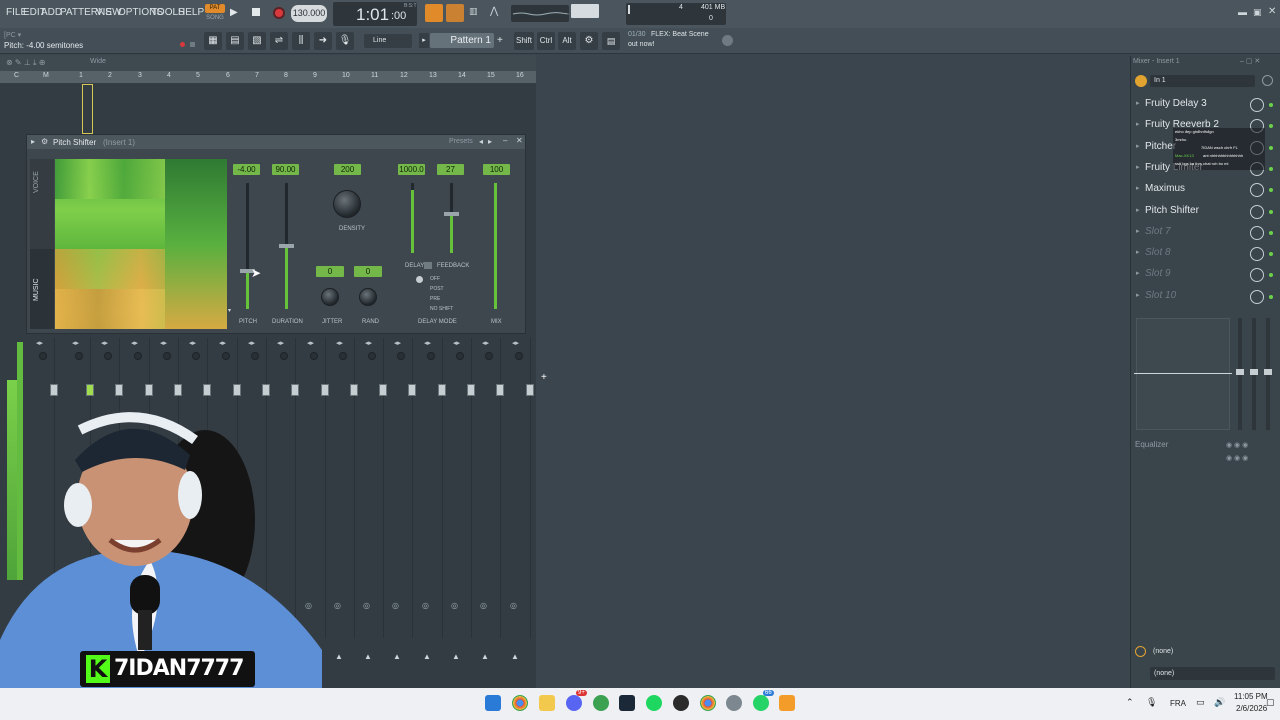 The width and height of the screenshot is (1280, 720). I want to click on eq-knobs-icon: ◉ ◉ ◉, so click(1237, 445).